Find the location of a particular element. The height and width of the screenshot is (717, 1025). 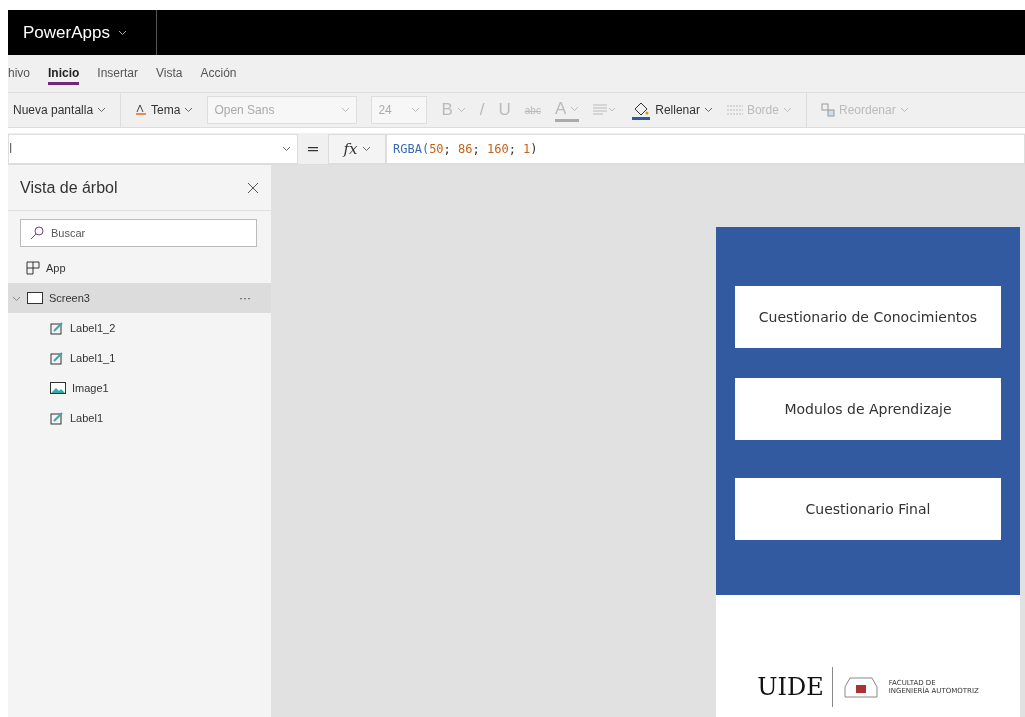

panel-title: Vista de árbol is located at coordinates (69, 187).